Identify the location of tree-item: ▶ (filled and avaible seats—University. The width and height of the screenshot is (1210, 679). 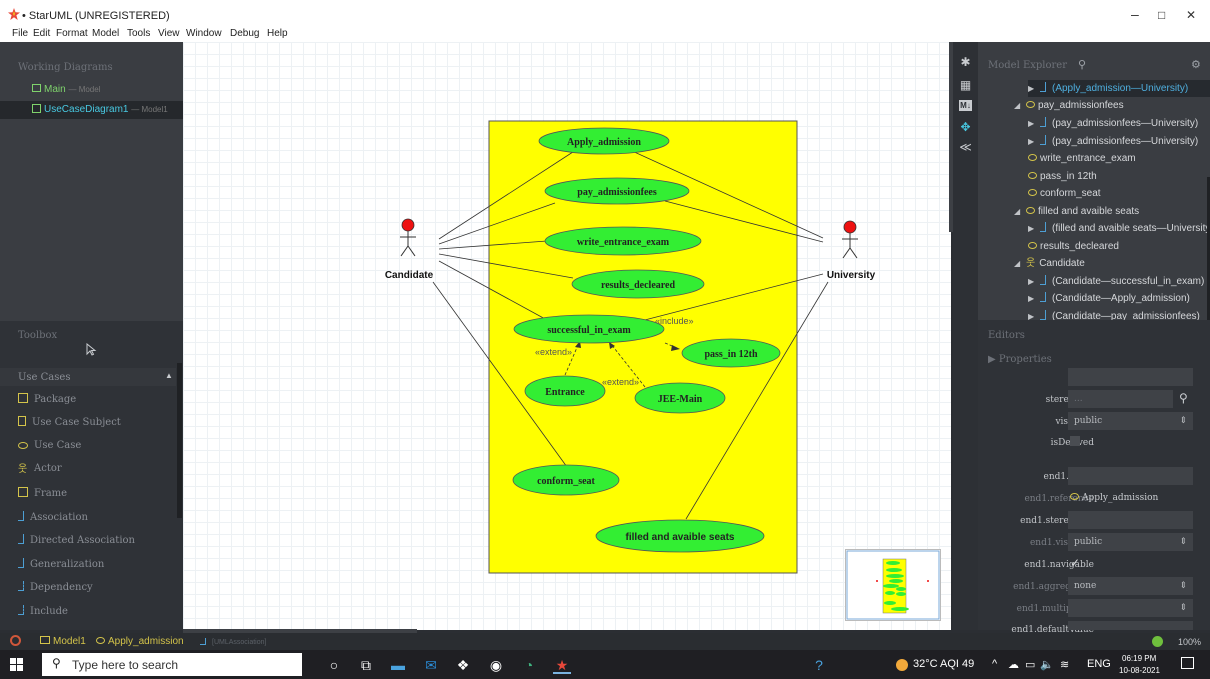
(1119, 228).